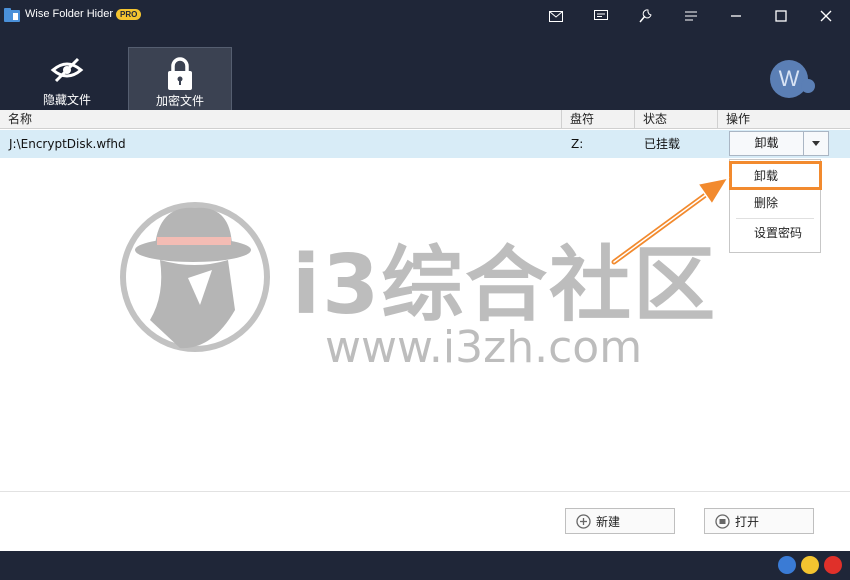 The image size is (850, 580). Describe the element at coordinates (425, 565) in the screenshot. I see `status-bar` at that location.